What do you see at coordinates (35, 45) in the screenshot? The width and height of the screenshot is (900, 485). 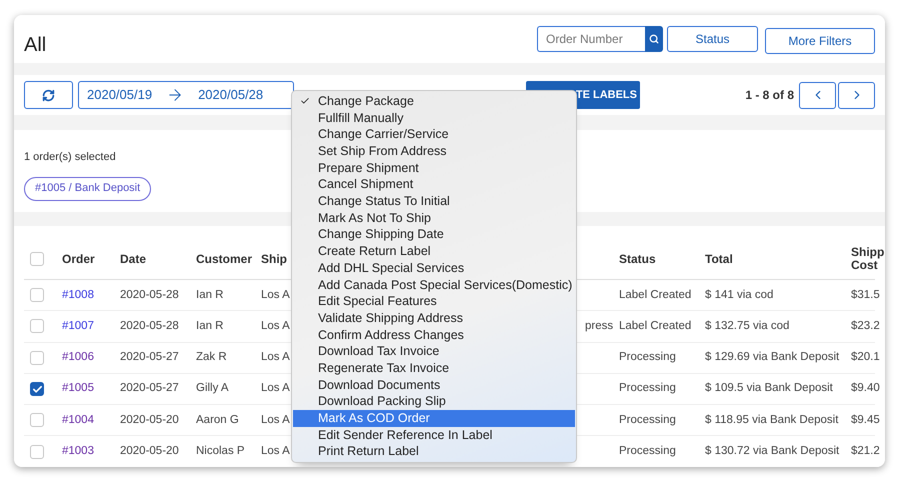 I see `page-title: All` at bounding box center [35, 45].